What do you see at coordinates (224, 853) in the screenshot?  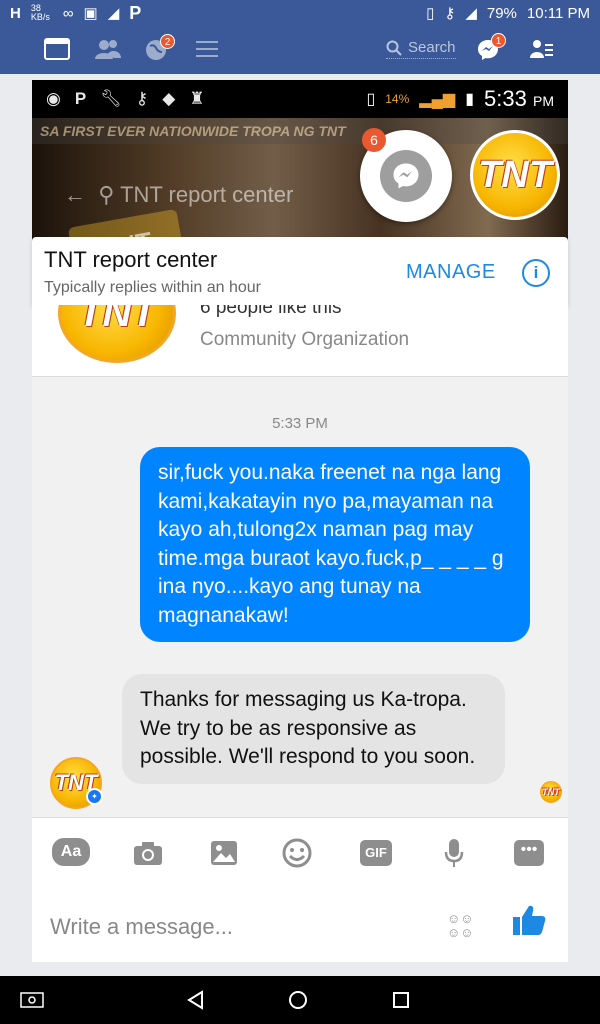 I see `photo-gallery-icon` at bounding box center [224, 853].